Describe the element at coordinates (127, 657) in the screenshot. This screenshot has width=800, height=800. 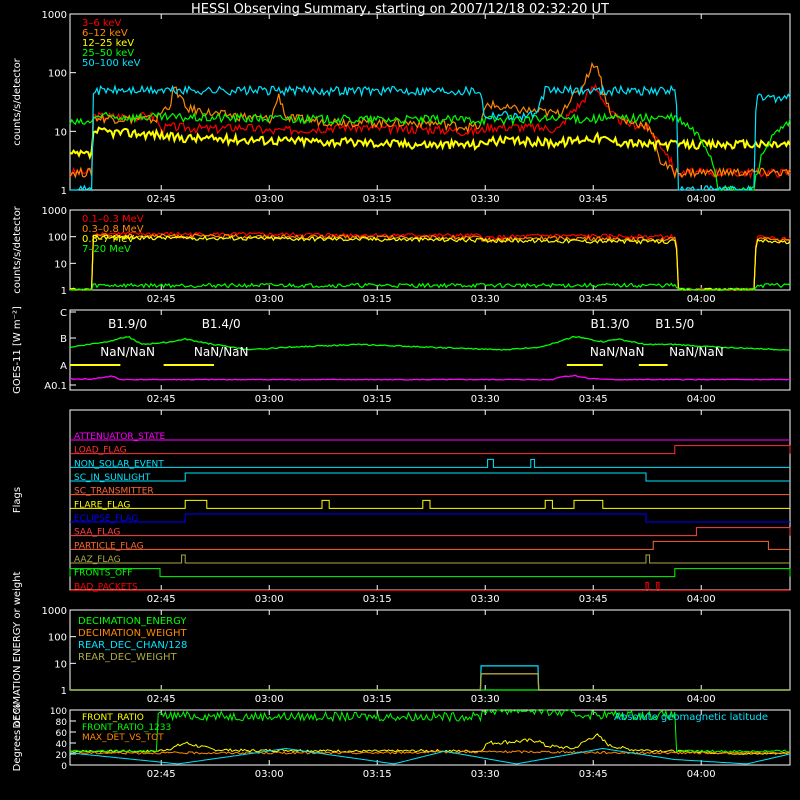
I see `legend-entry: REAR_DEC_WEIGHT` at that location.